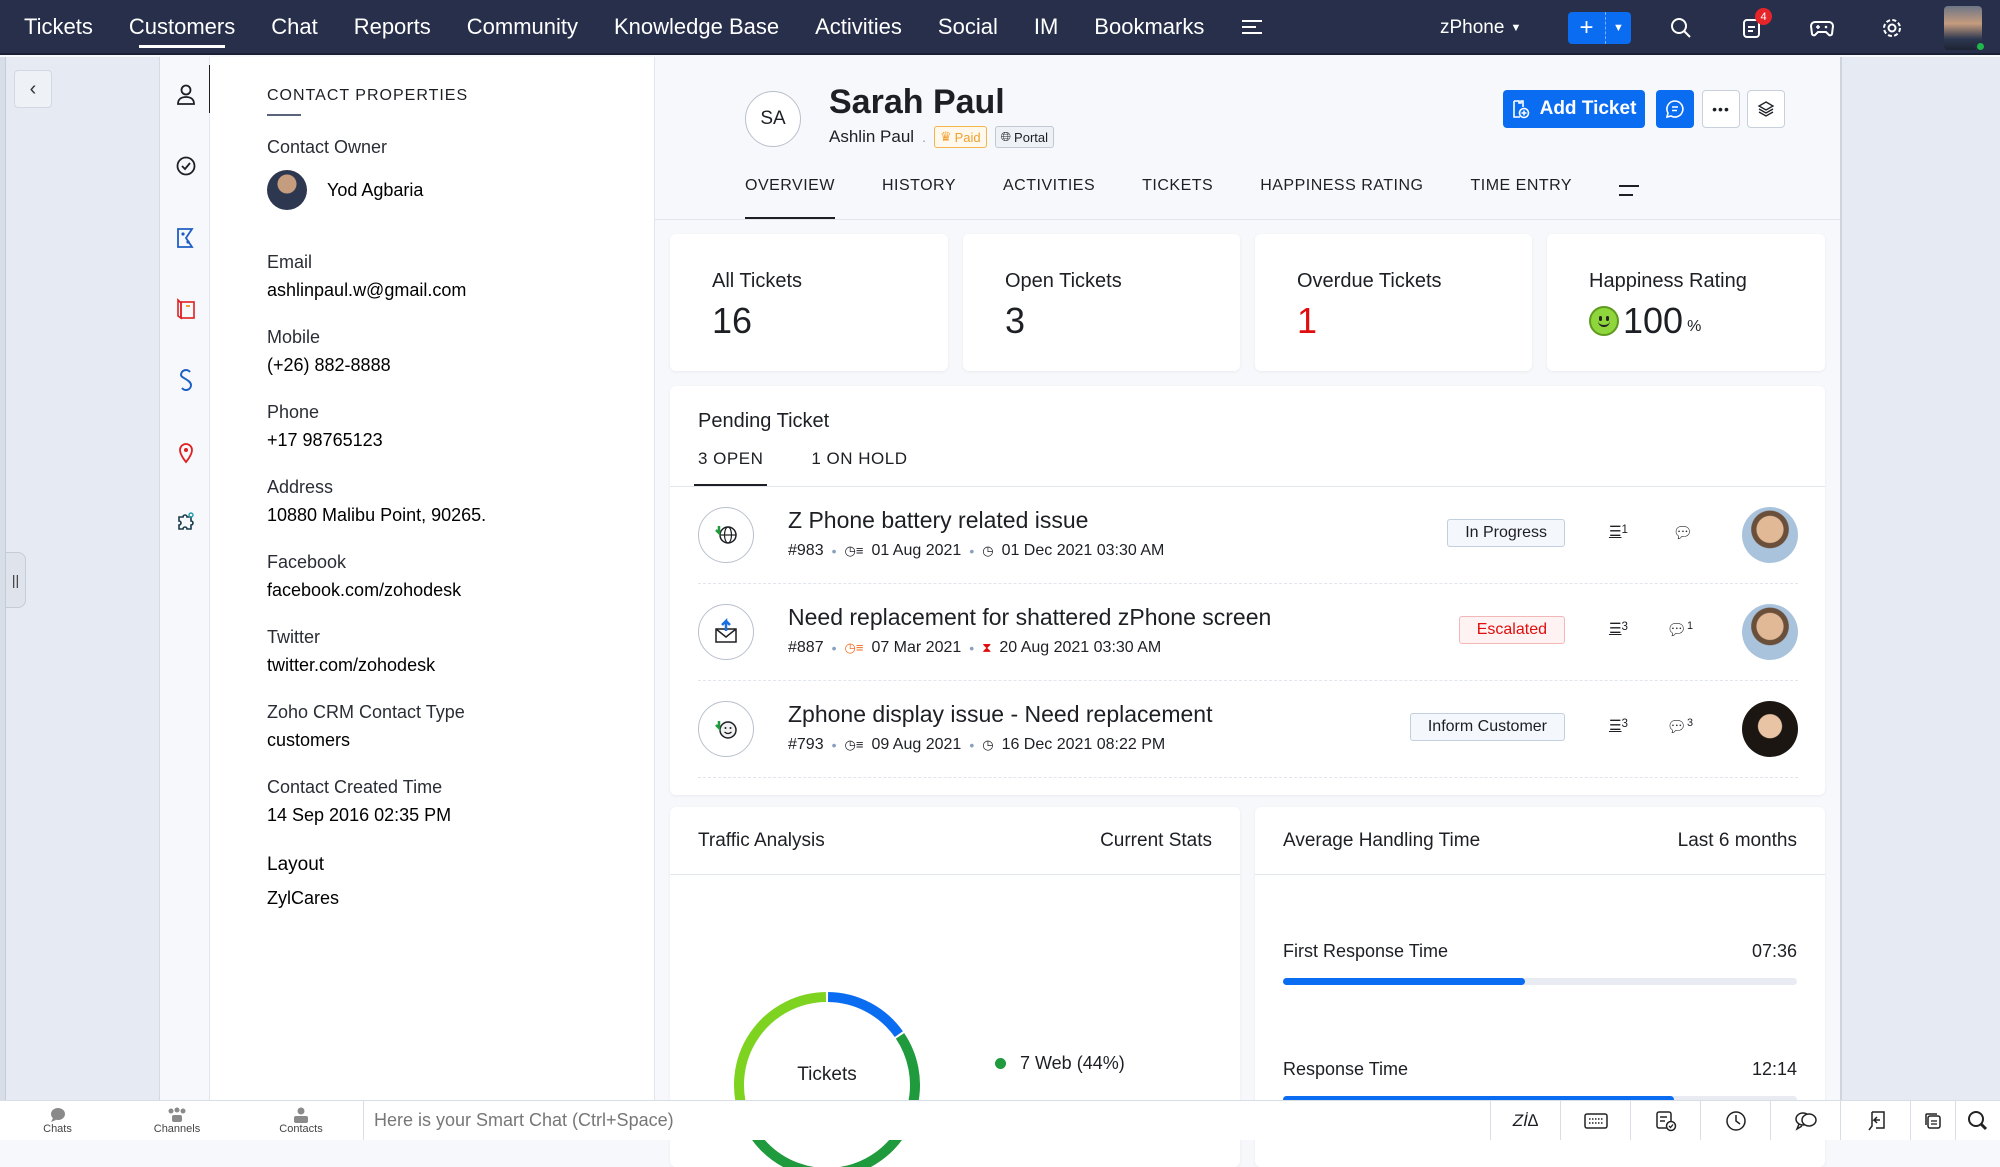 The height and width of the screenshot is (1167, 2000). Describe the element at coordinates (1487, 727) in the screenshot. I see `status-badge: Inform Customer` at that location.